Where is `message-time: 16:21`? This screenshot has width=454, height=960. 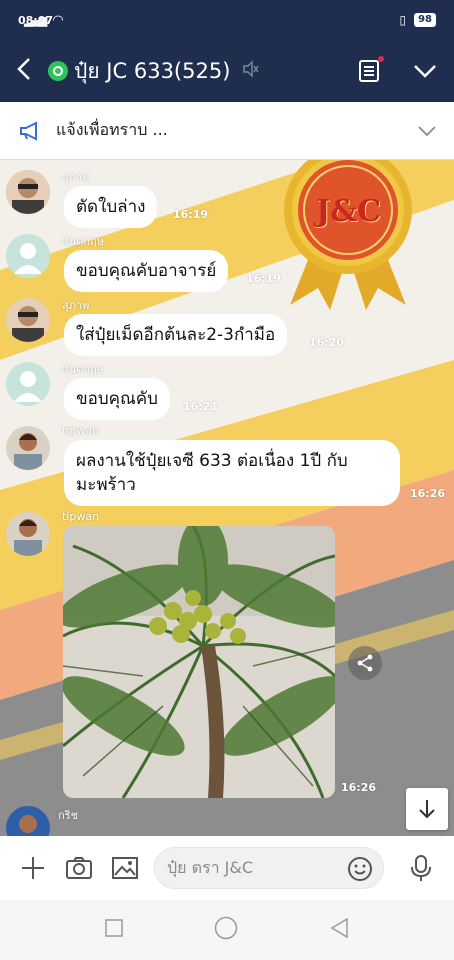 message-time: 16:21 is located at coordinates (201, 406).